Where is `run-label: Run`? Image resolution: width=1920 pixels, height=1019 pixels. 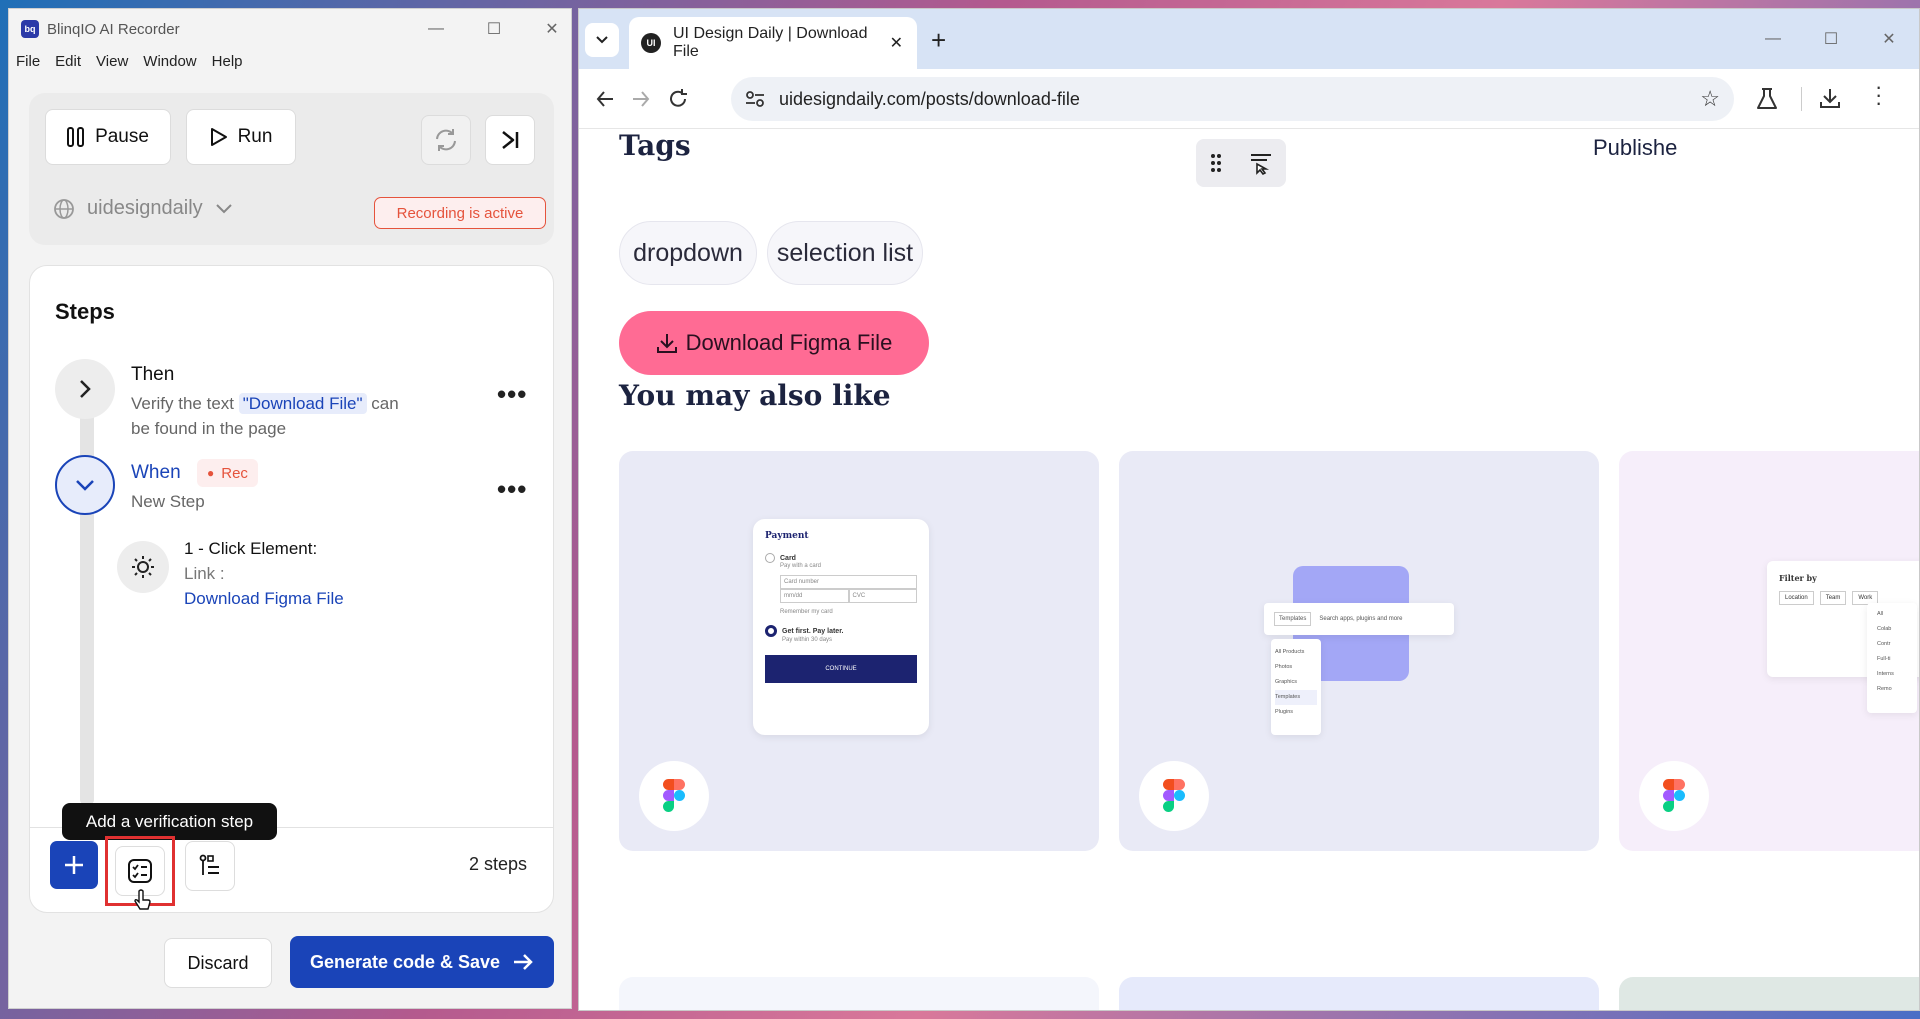
run-label: Run is located at coordinates (255, 136).